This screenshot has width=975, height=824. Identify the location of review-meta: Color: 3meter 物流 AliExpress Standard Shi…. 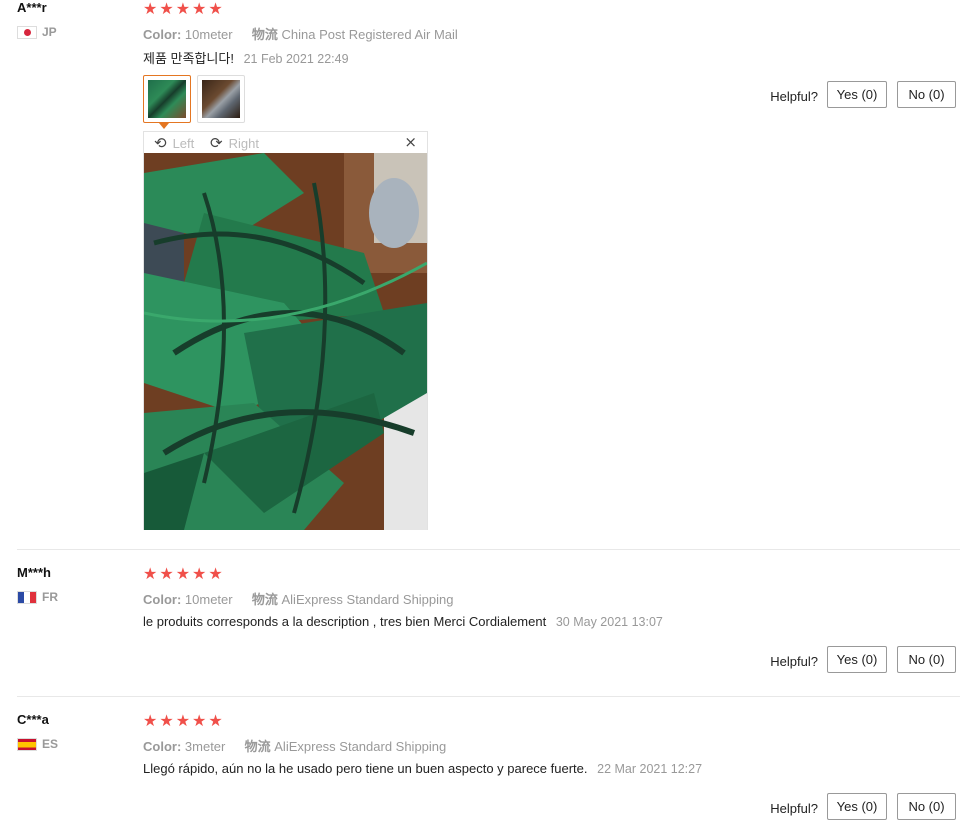
(294, 745).